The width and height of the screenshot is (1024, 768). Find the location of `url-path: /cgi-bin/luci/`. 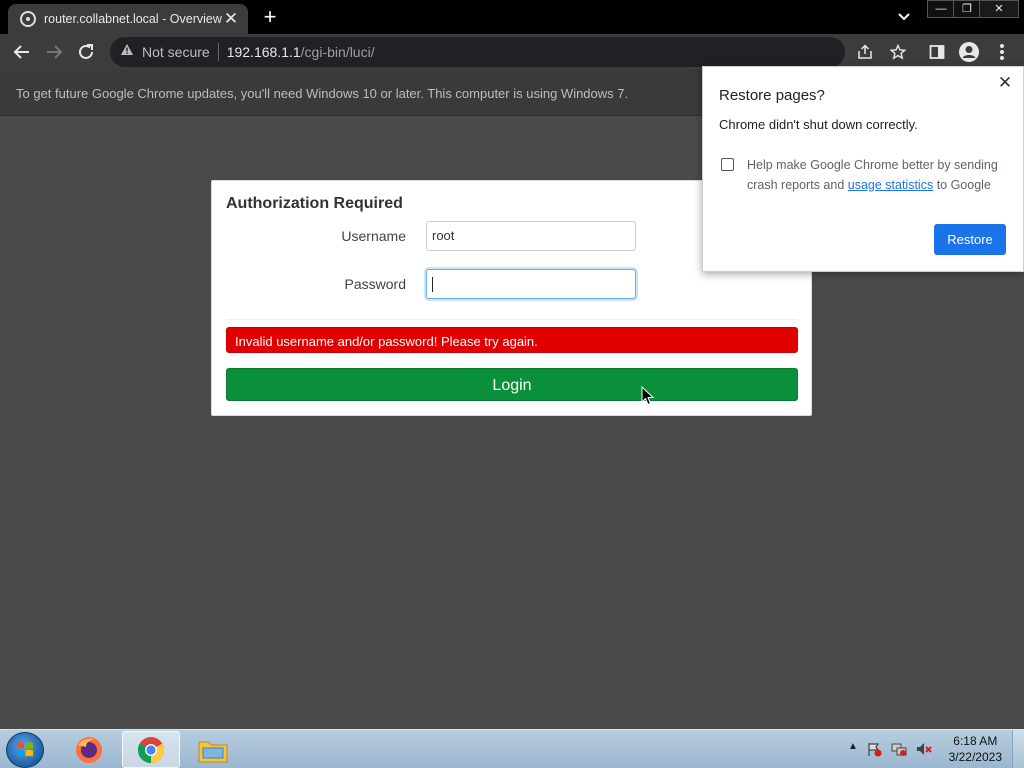

url-path: /cgi-bin/luci/ is located at coordinates (337, 52).